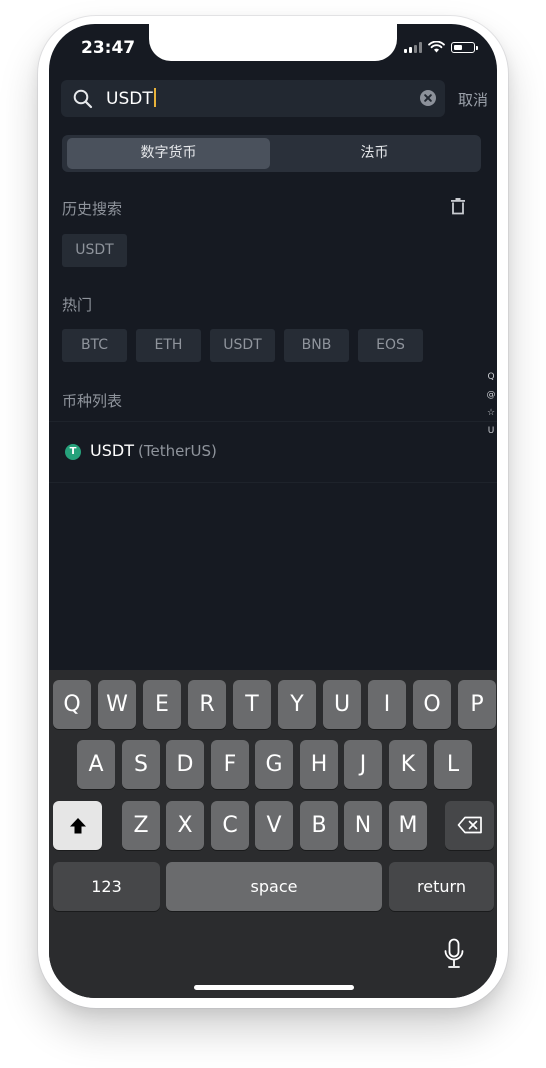 Image resolution: width=546 pixels, height=1068 pixels. I want to click on index-letter: ☆, so click(491, 413).